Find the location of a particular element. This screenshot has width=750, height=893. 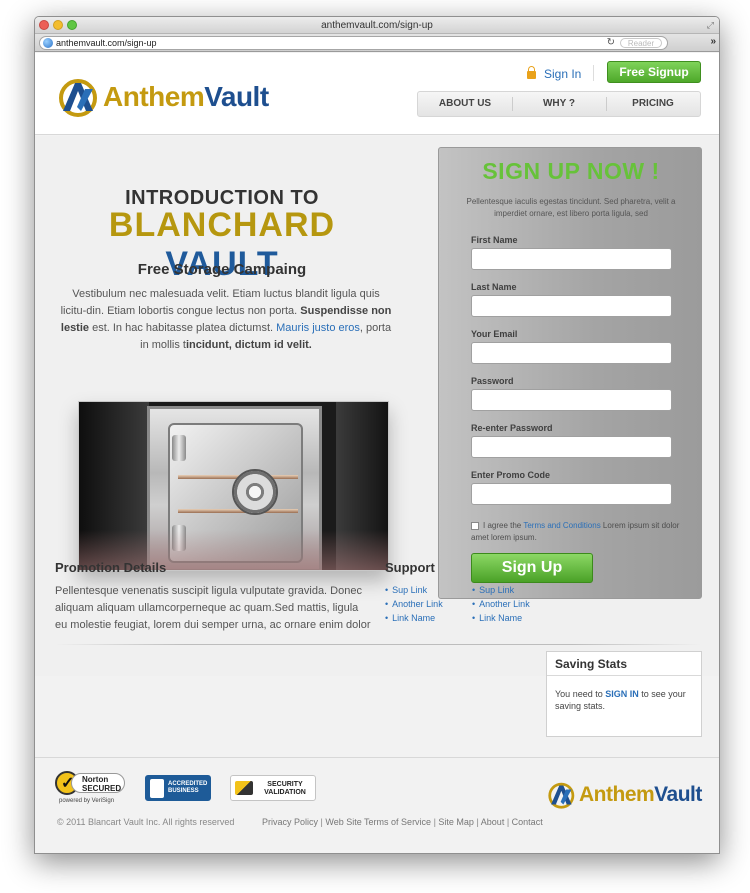

norton-label: Norton SECURED is located at coordinates (98, 783).